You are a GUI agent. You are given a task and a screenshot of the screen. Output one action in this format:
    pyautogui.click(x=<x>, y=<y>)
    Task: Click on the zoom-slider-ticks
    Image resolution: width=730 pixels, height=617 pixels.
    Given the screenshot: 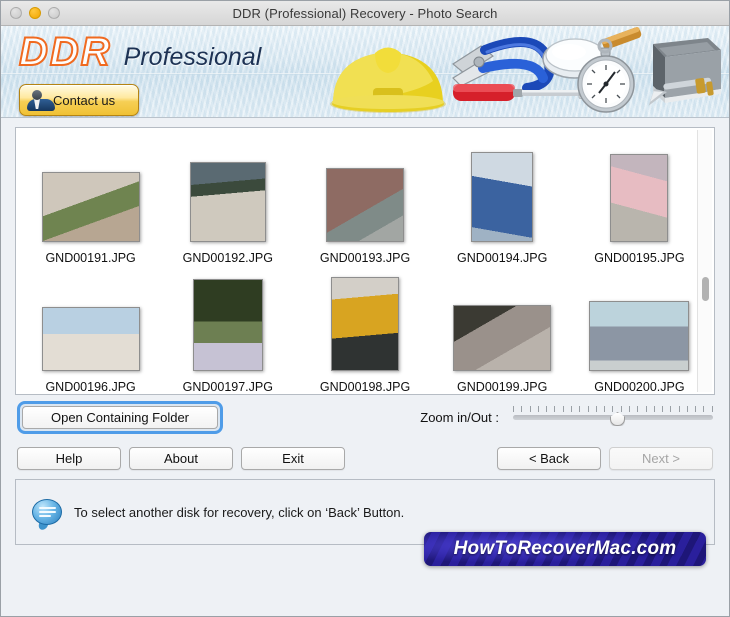 What is the action you would take?
    pyautogui.click(x=613, y=409)
    